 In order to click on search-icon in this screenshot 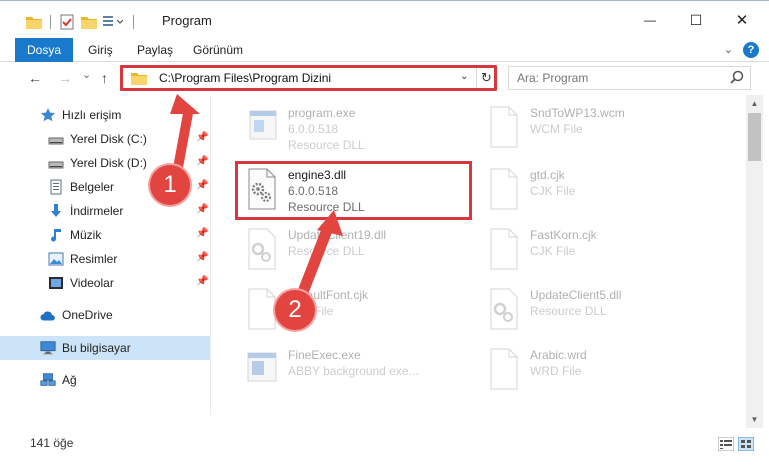, I will do `click(737, 77)`.